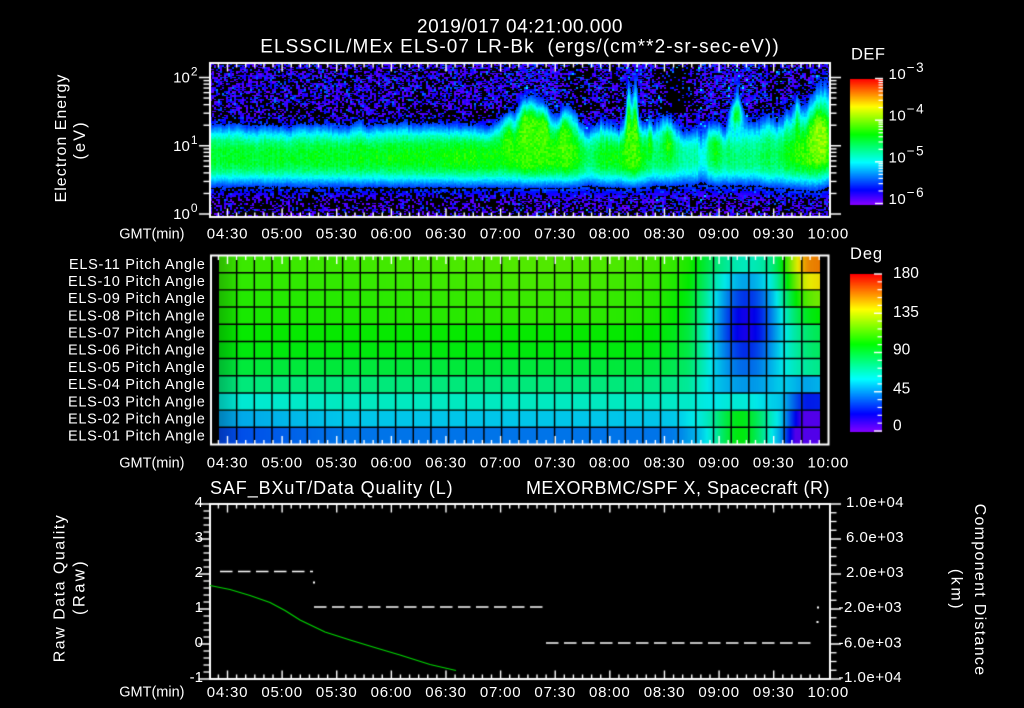  I want to click on svg-text: -1, so click(196, 677).